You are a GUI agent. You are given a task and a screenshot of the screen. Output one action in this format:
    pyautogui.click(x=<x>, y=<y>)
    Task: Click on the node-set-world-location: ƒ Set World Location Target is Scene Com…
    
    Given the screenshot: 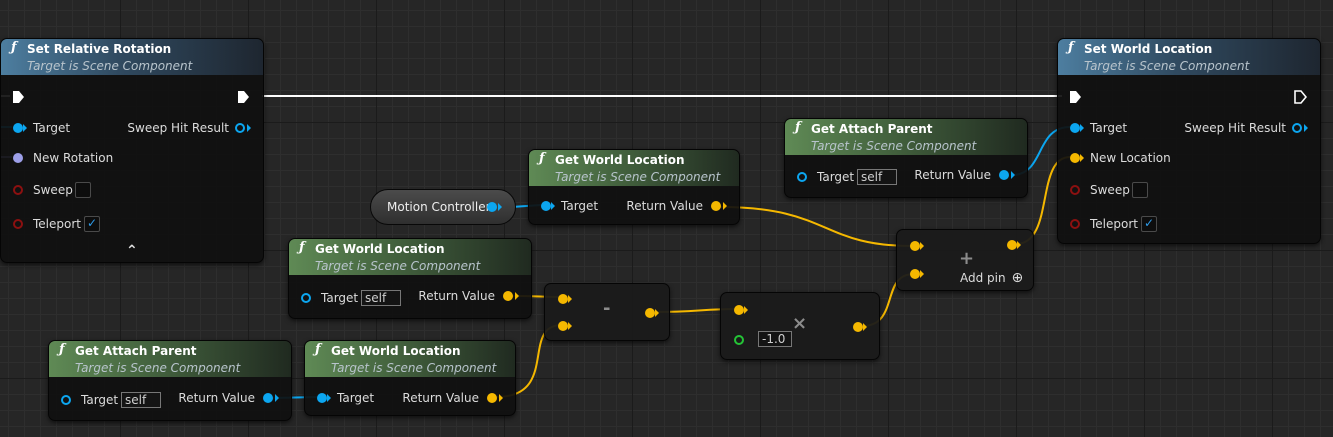 What is the action you would take?
    pyautogui.click(x=1189, y=141)
    